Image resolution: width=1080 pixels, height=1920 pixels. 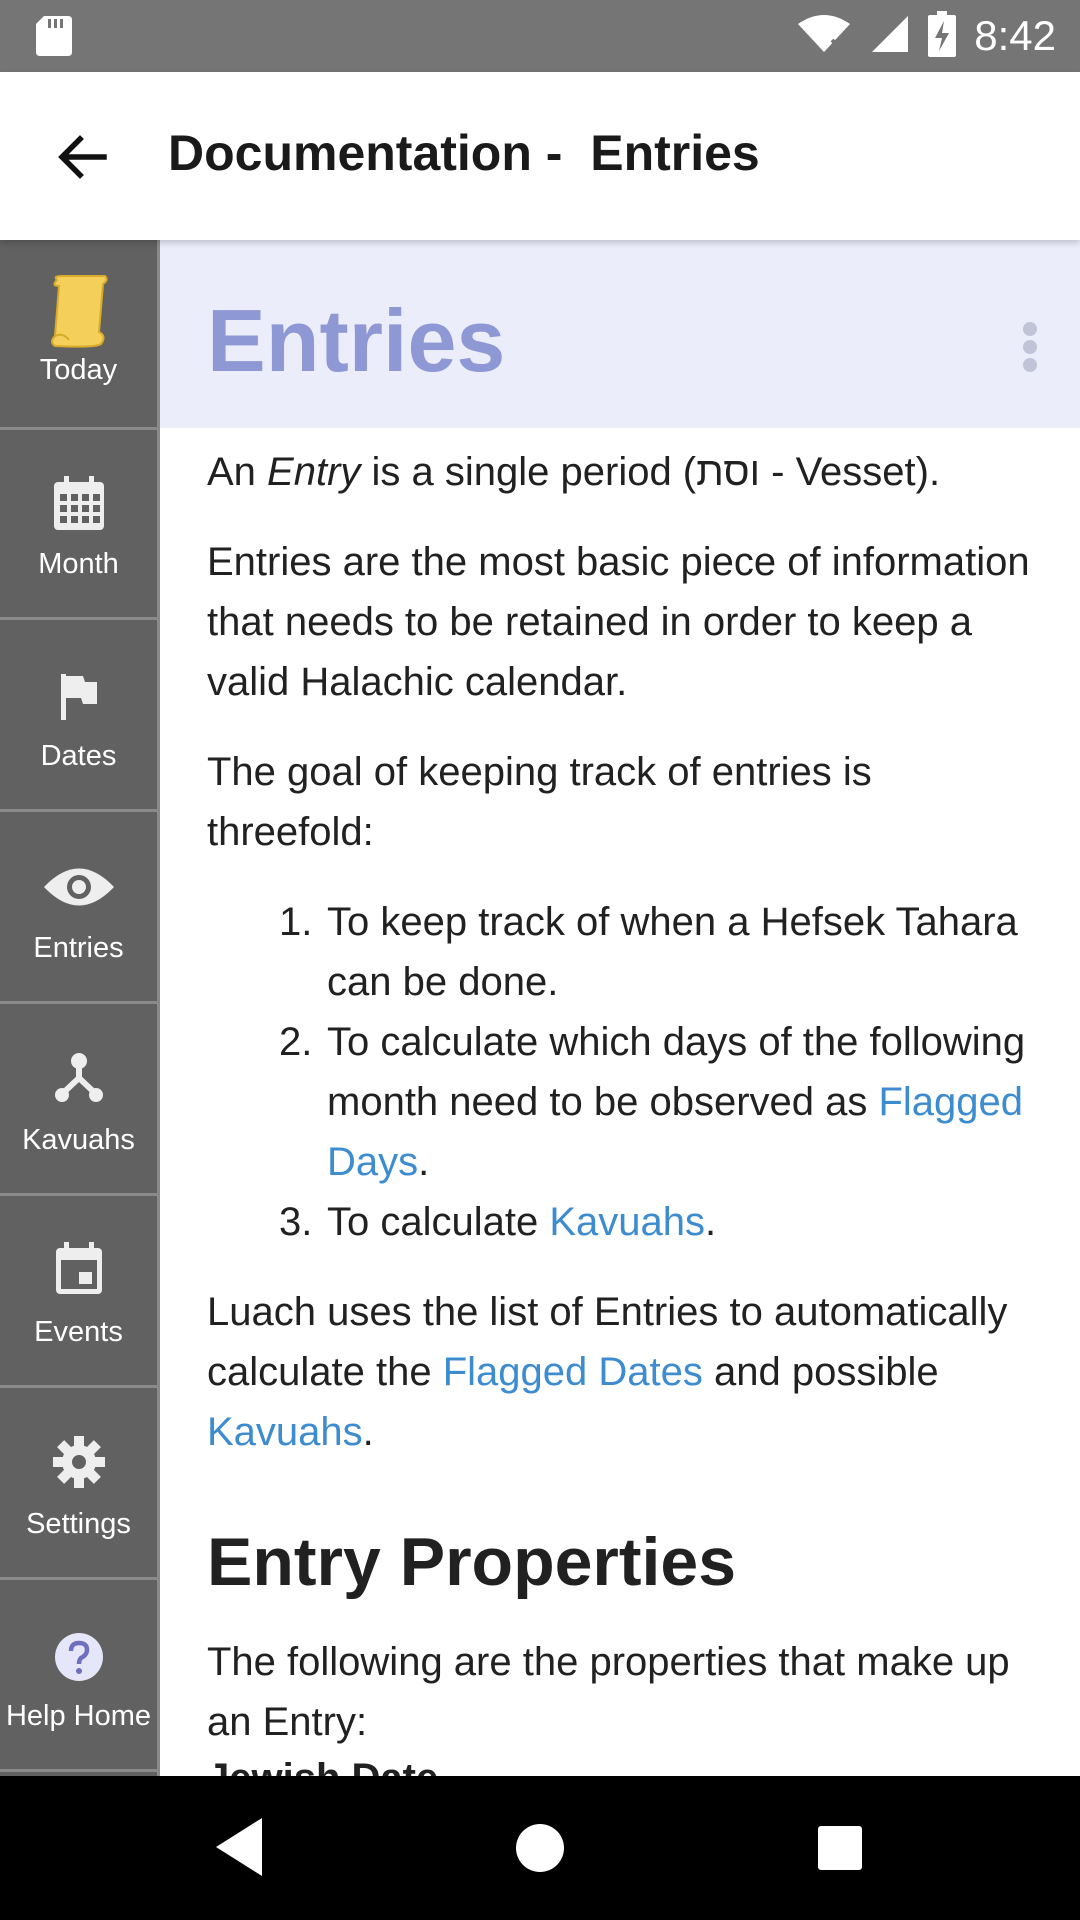 What do you see at coordinates (78, 564) in the screenshot?
I see `sidebar-item-label: Month` at bounding box center [78, 564].